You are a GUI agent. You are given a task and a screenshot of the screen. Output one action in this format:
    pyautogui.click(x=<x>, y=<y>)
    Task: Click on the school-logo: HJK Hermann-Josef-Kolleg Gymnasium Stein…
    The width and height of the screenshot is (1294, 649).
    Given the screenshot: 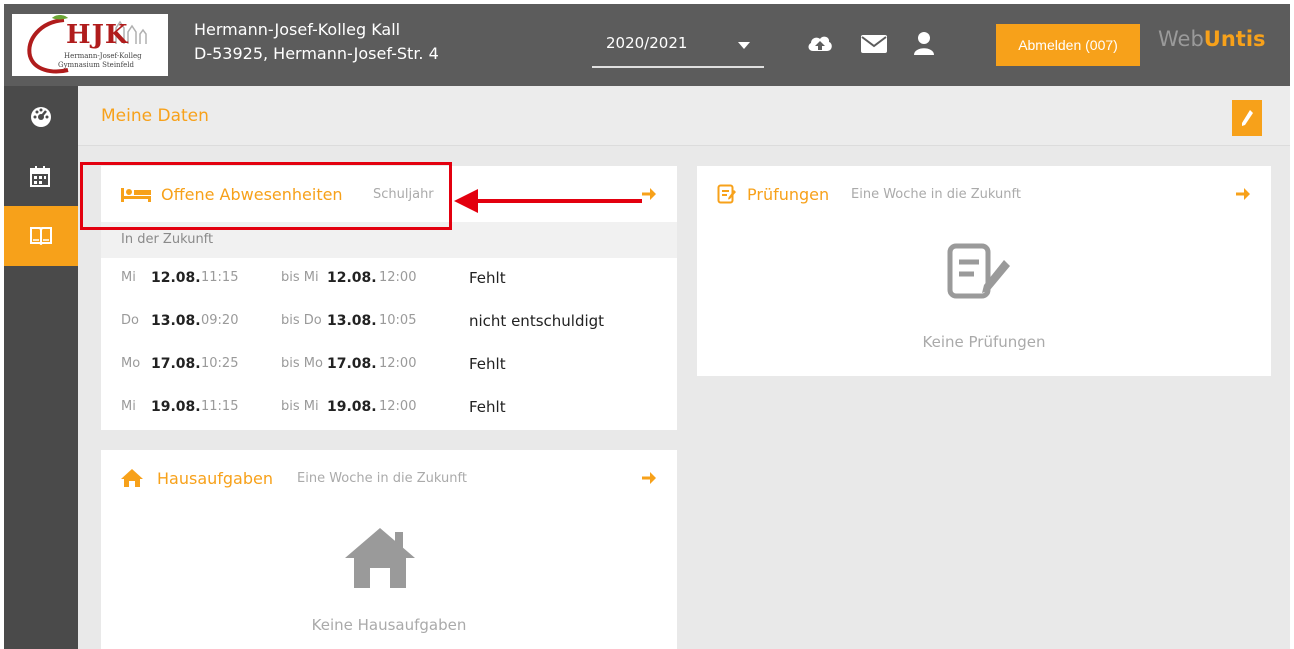 What is the action you would take?
    pyautogui.click(x=90, y=45)
    